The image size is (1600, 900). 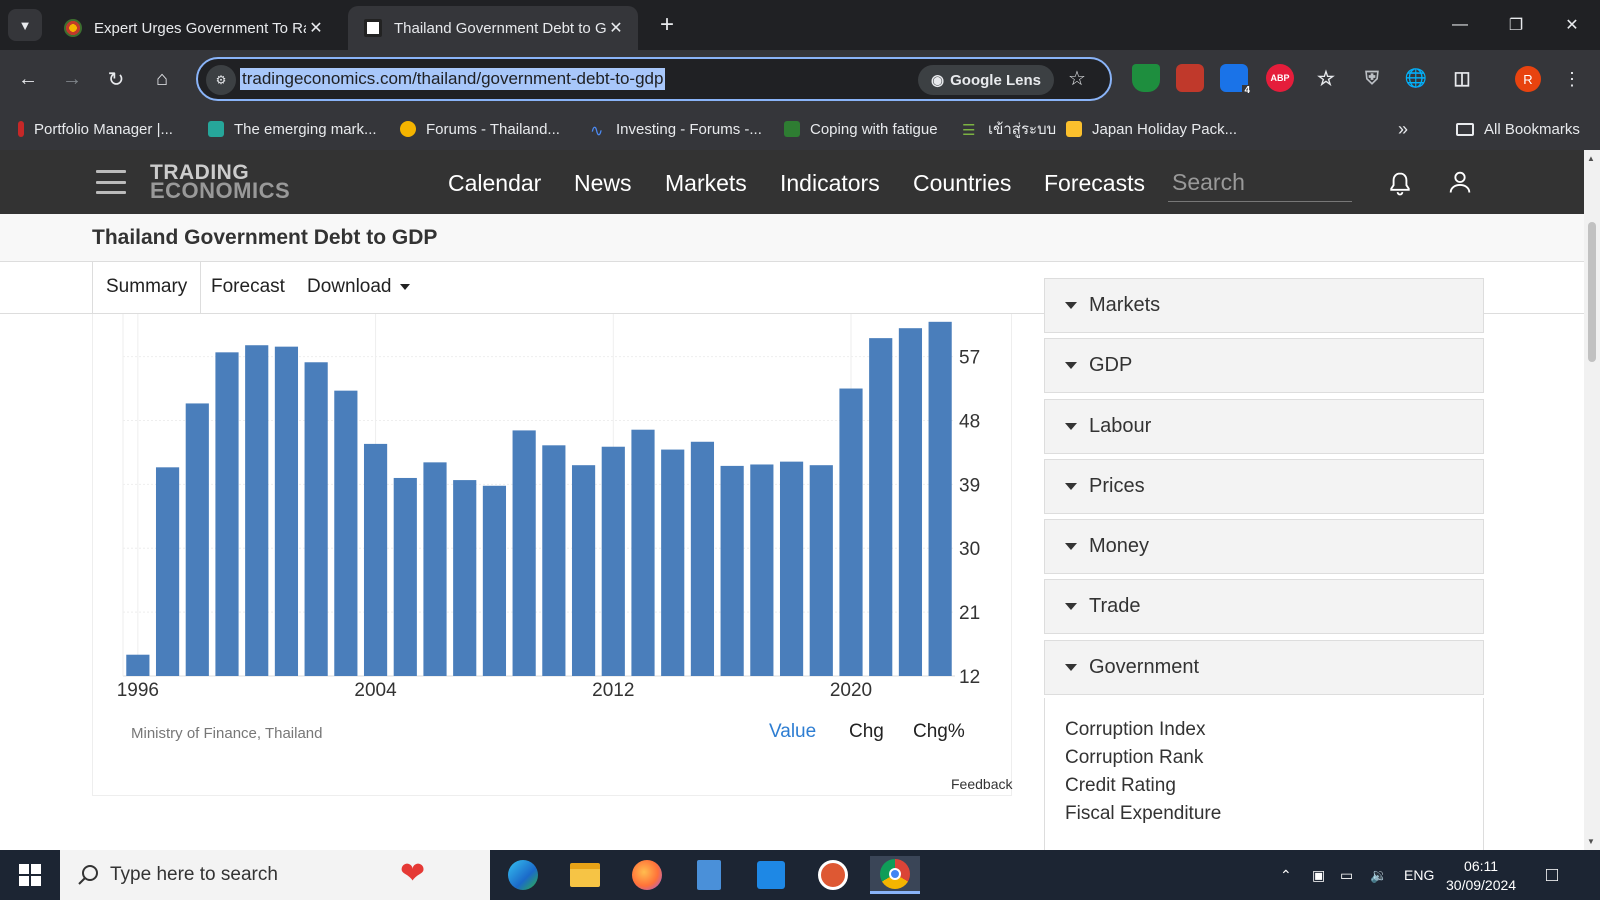 What do you see at coordinates (1462, 78) in the screenshot?
I see `extensions-puzzle-icon: ◫` at bounding box center [1462, 78].